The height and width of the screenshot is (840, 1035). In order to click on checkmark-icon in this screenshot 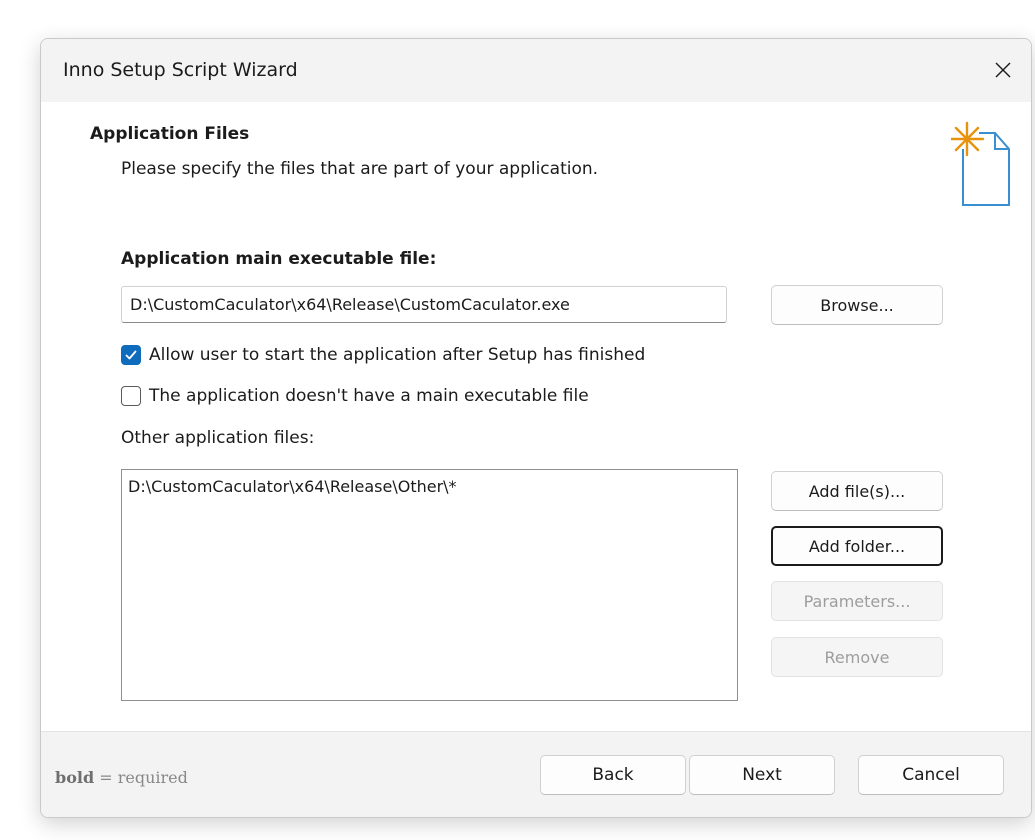, I will do `click(131, 355)`.